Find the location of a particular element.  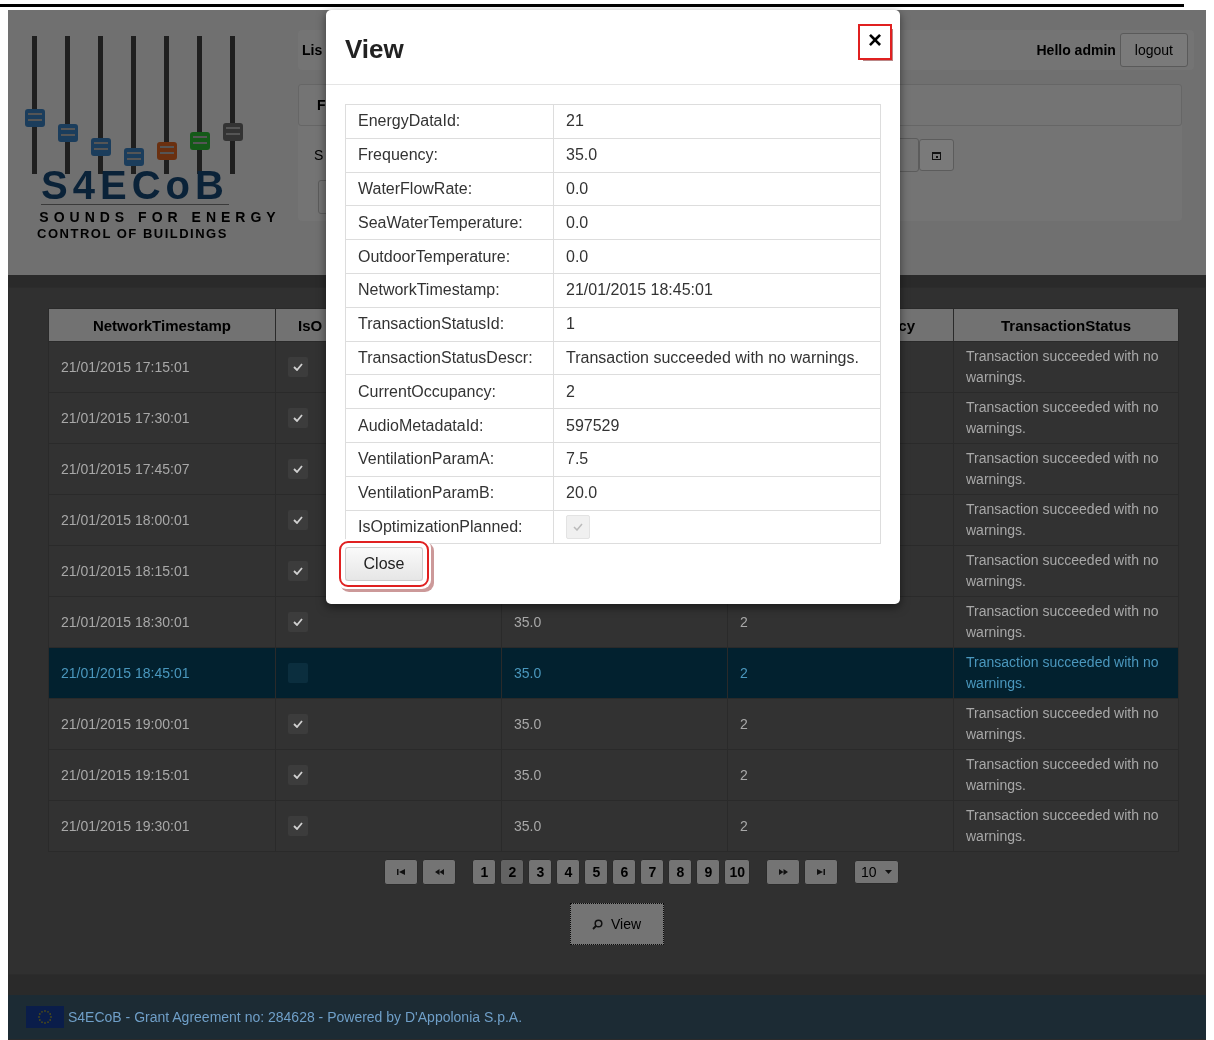

column-header: IsO is located at coordinates (310, 325).